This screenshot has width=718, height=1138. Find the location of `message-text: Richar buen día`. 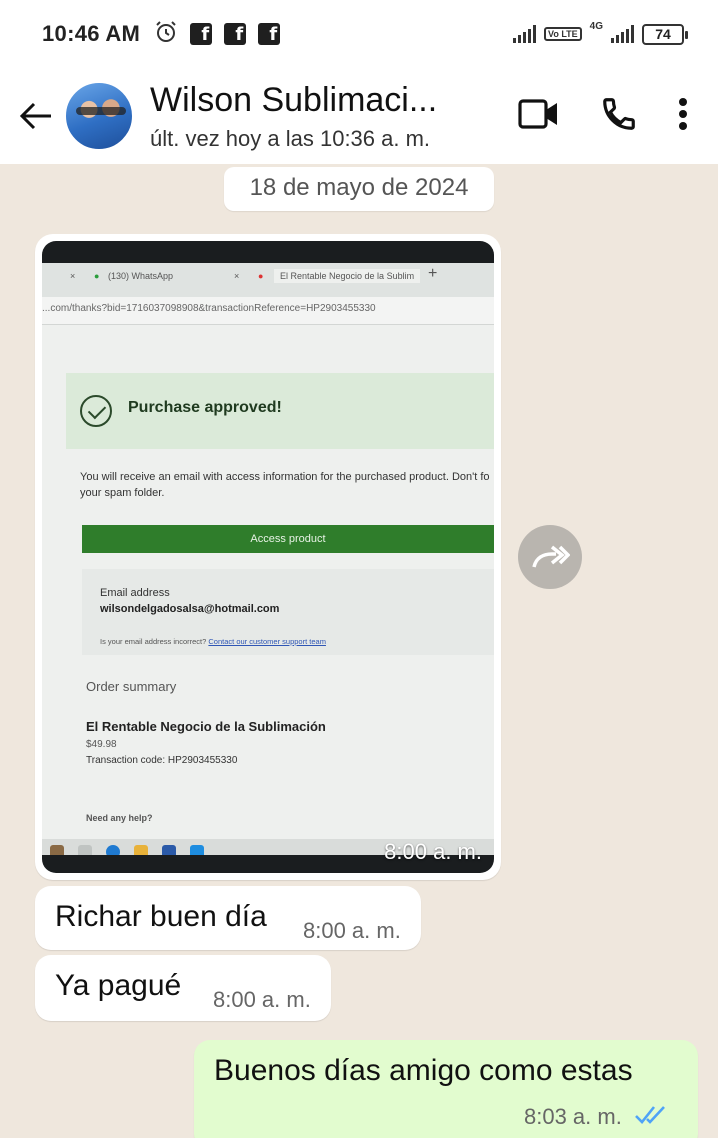

message-text: Richar buen día is located at coordinates (161, 916).